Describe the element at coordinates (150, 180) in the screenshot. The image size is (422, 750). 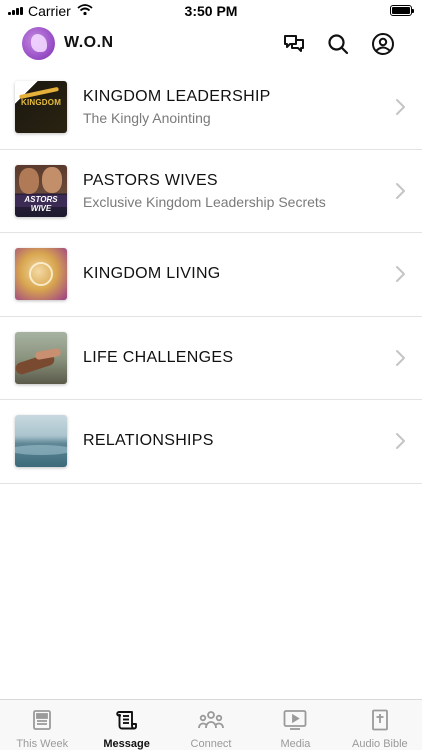
I see `item-title: PASTORS WIVES` at that location.